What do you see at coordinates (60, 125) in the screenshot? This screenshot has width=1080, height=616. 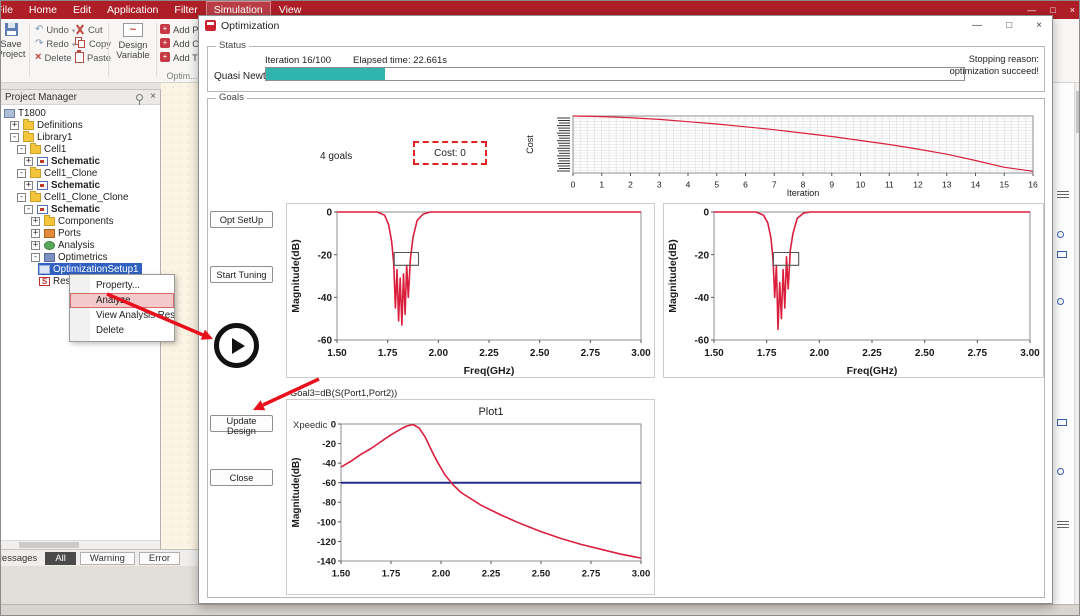 I see `tree-item-label: Definitions` at bounding box center [60, 125].